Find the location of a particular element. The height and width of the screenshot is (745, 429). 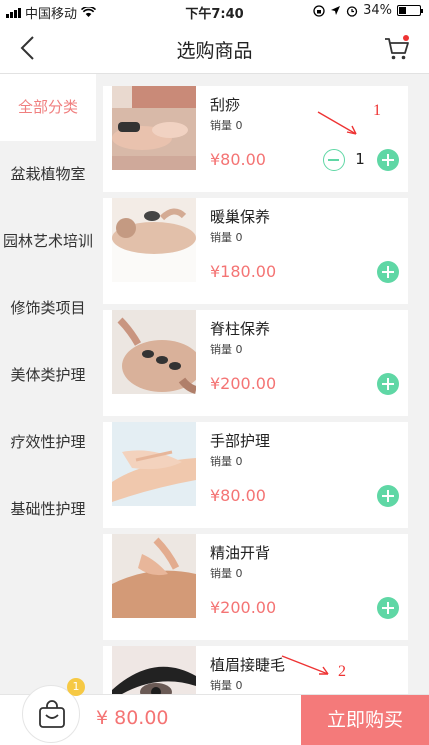

shopping-bag-icon is located at coordinates (52, 714).